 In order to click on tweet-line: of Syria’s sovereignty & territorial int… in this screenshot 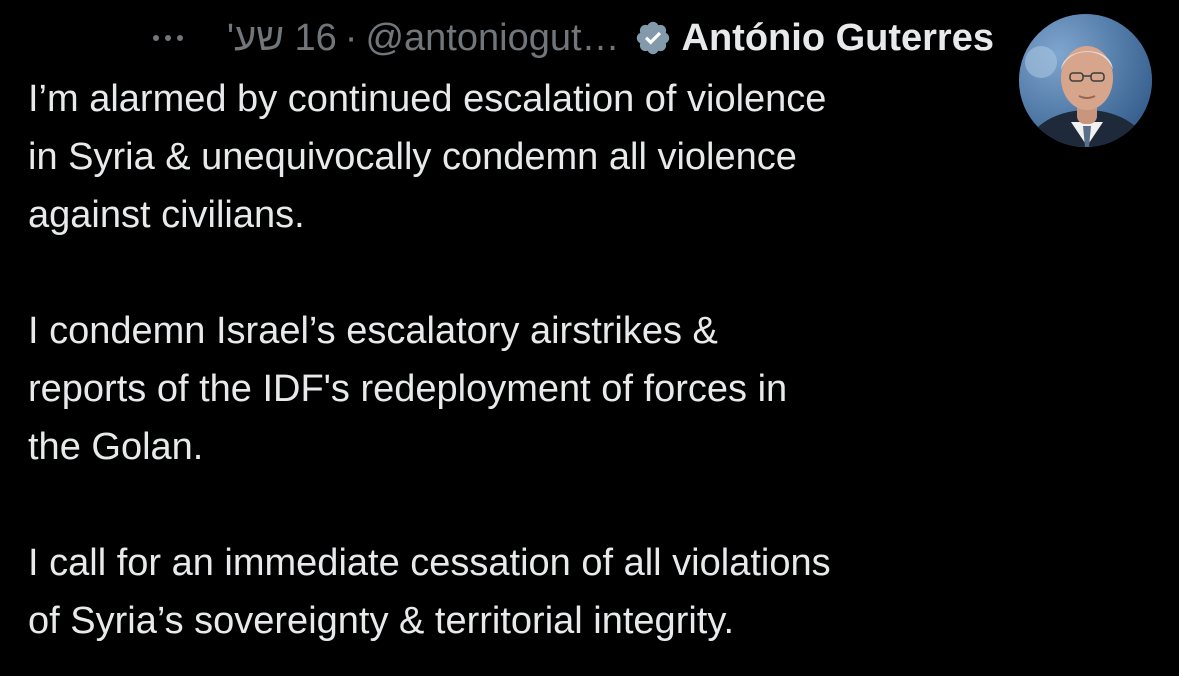, I will do `click(381, 621)`.